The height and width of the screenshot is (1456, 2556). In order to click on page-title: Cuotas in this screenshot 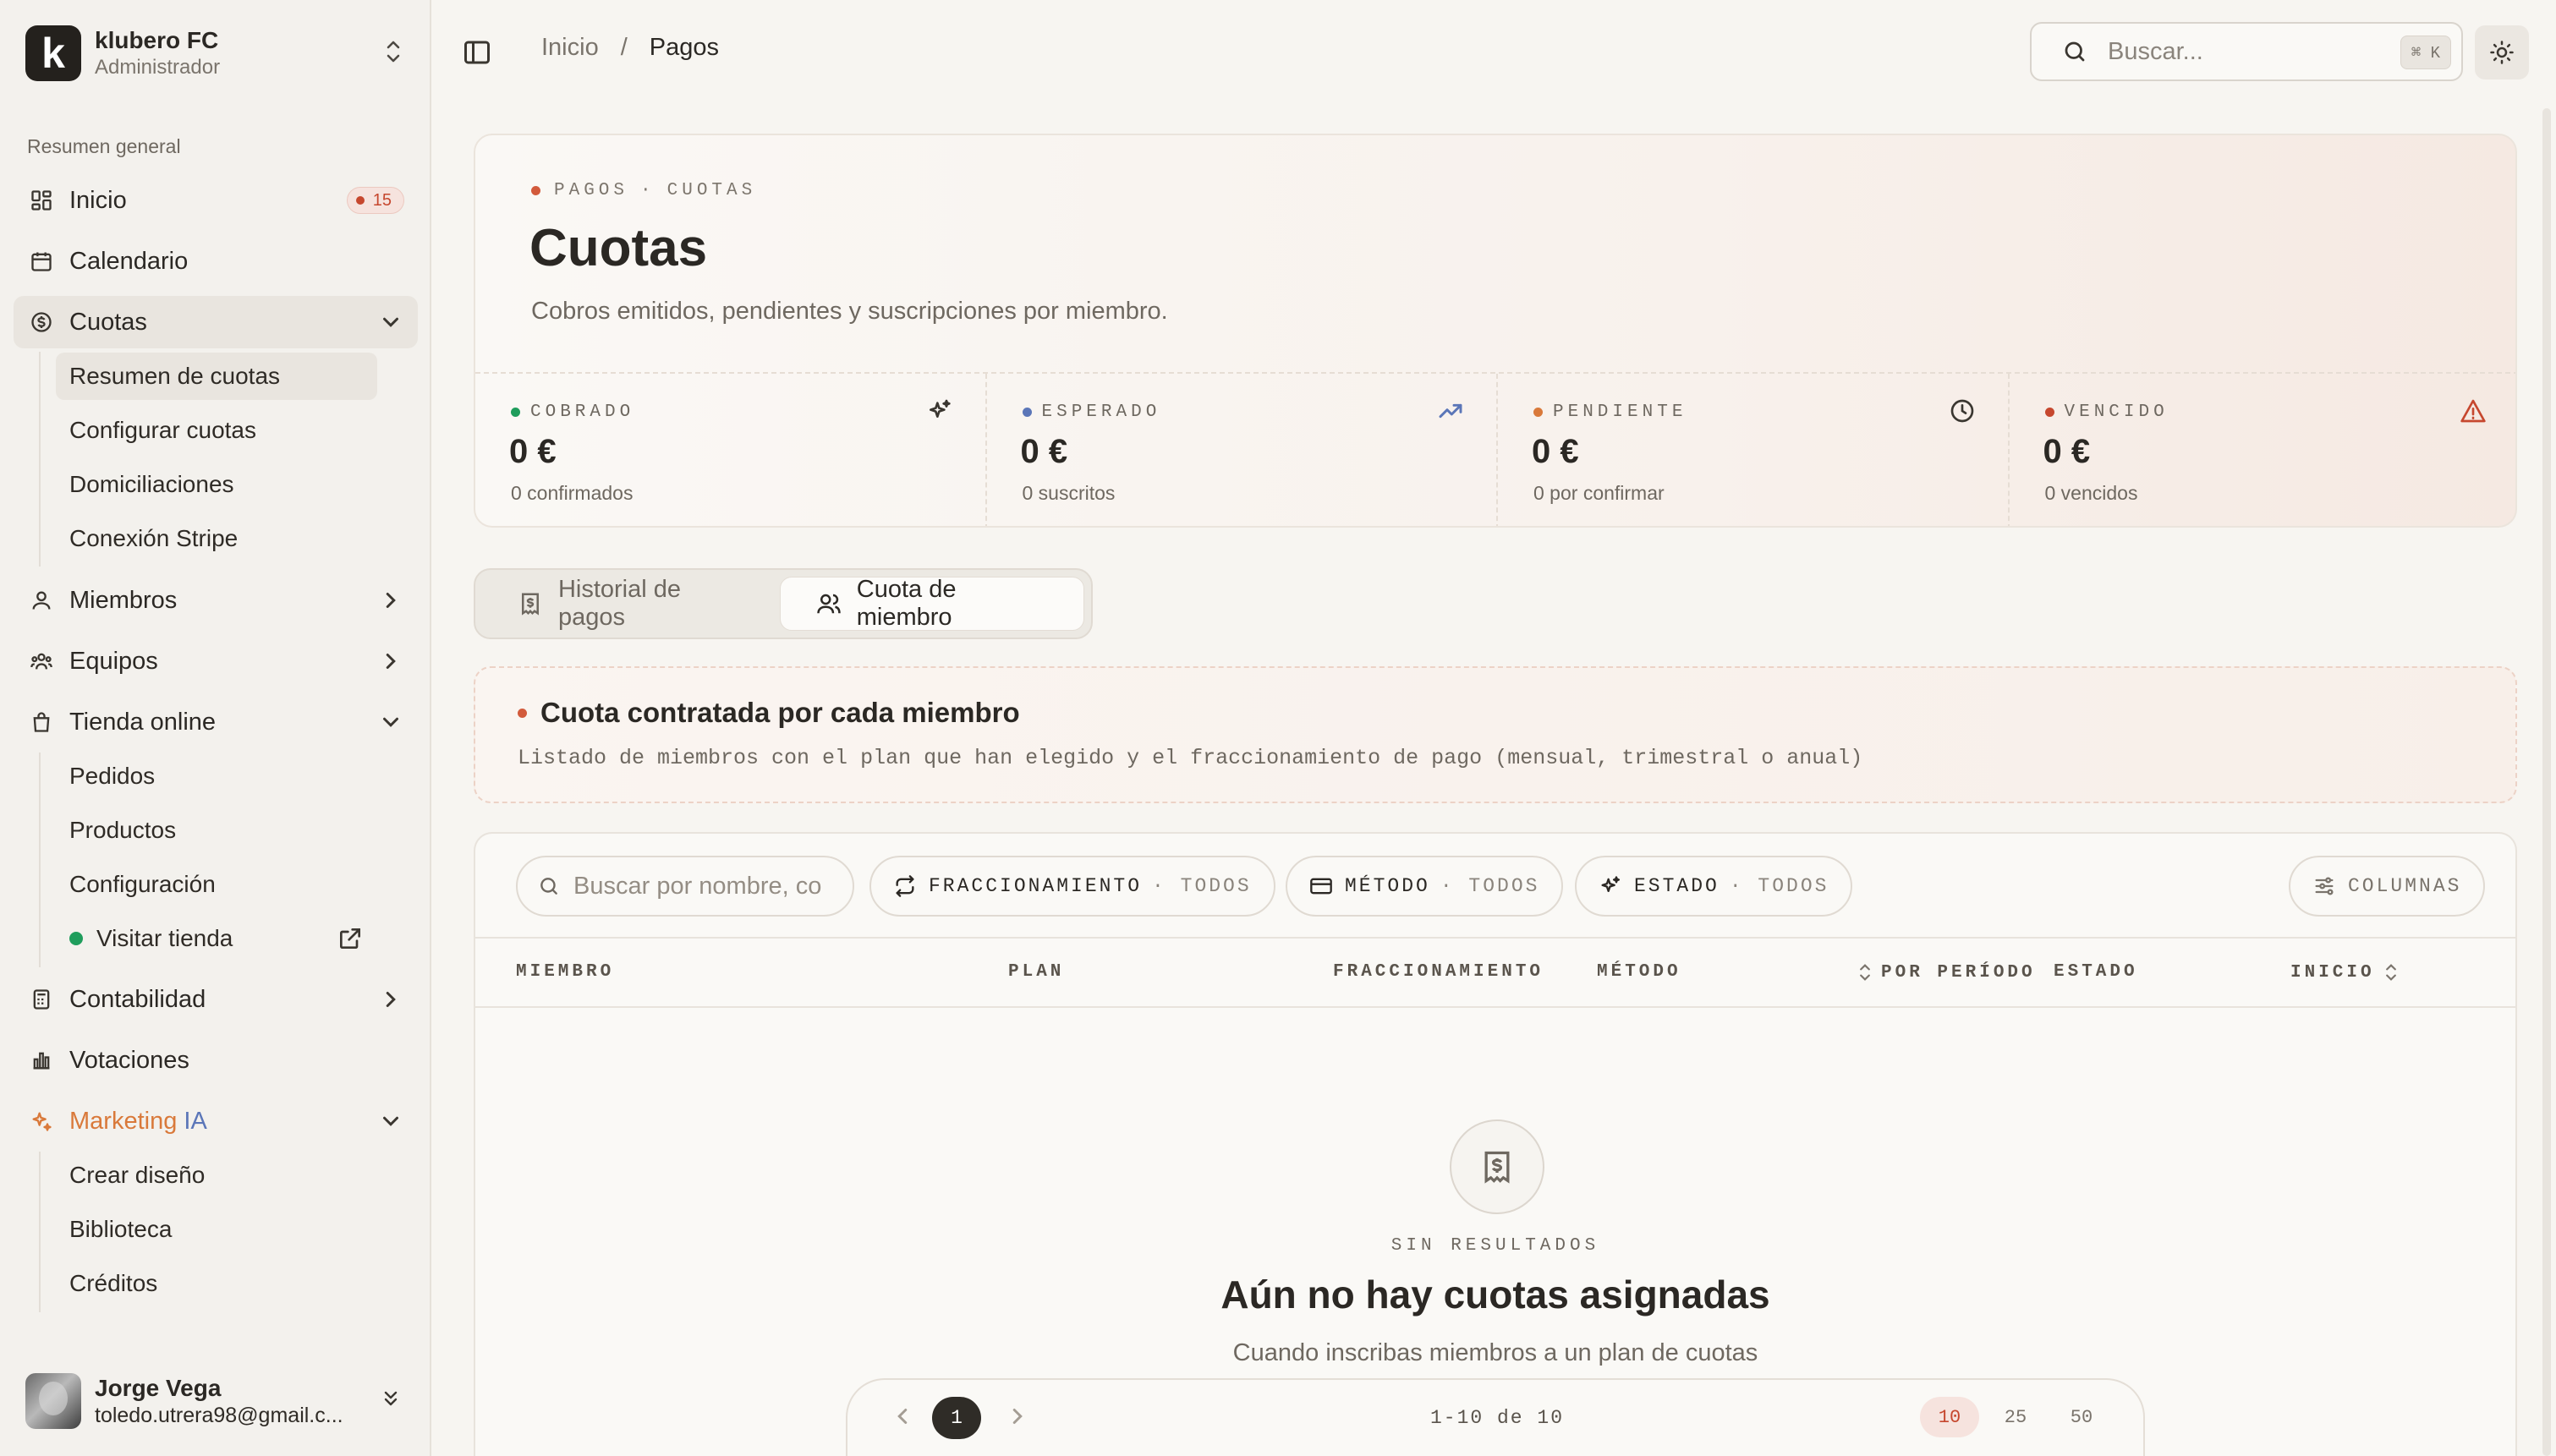, I will do `click(618, 248)`.